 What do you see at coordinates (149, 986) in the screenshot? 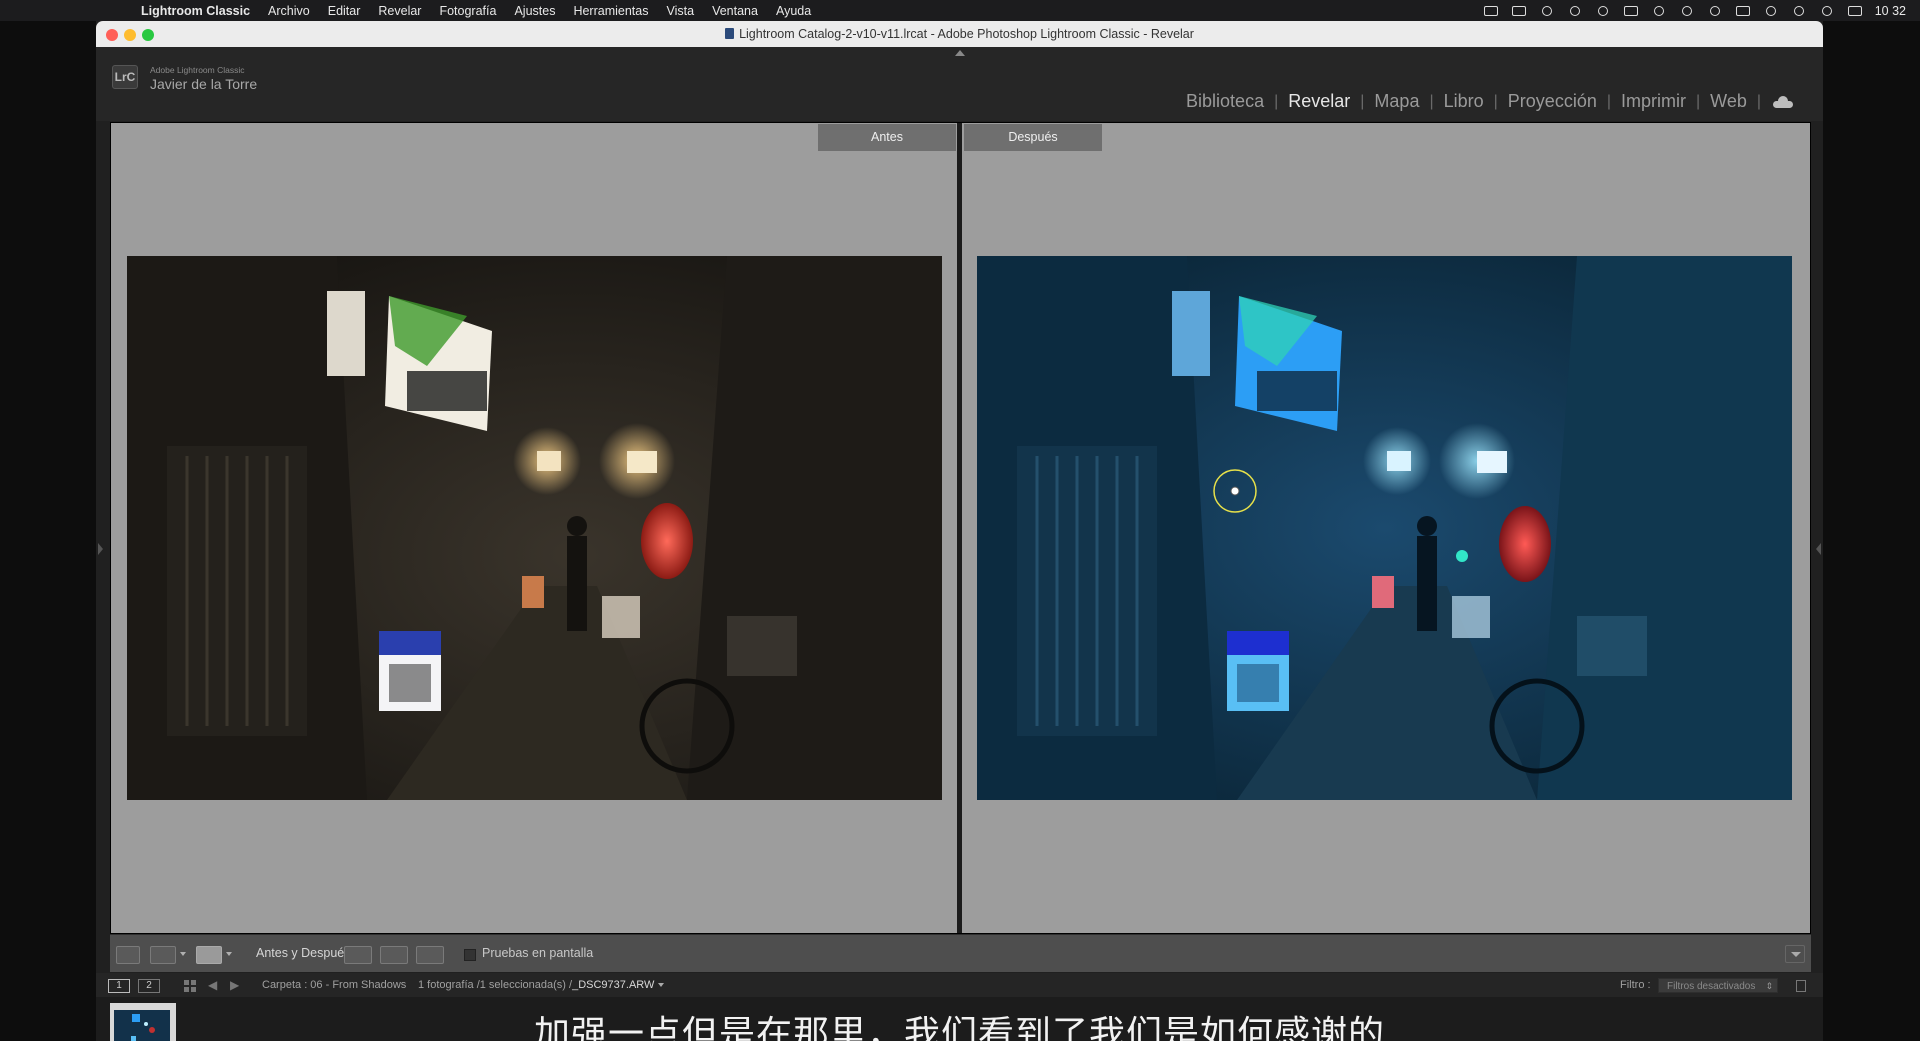
I see `secondary-display-button: 2` at bounding box center [149, 986].